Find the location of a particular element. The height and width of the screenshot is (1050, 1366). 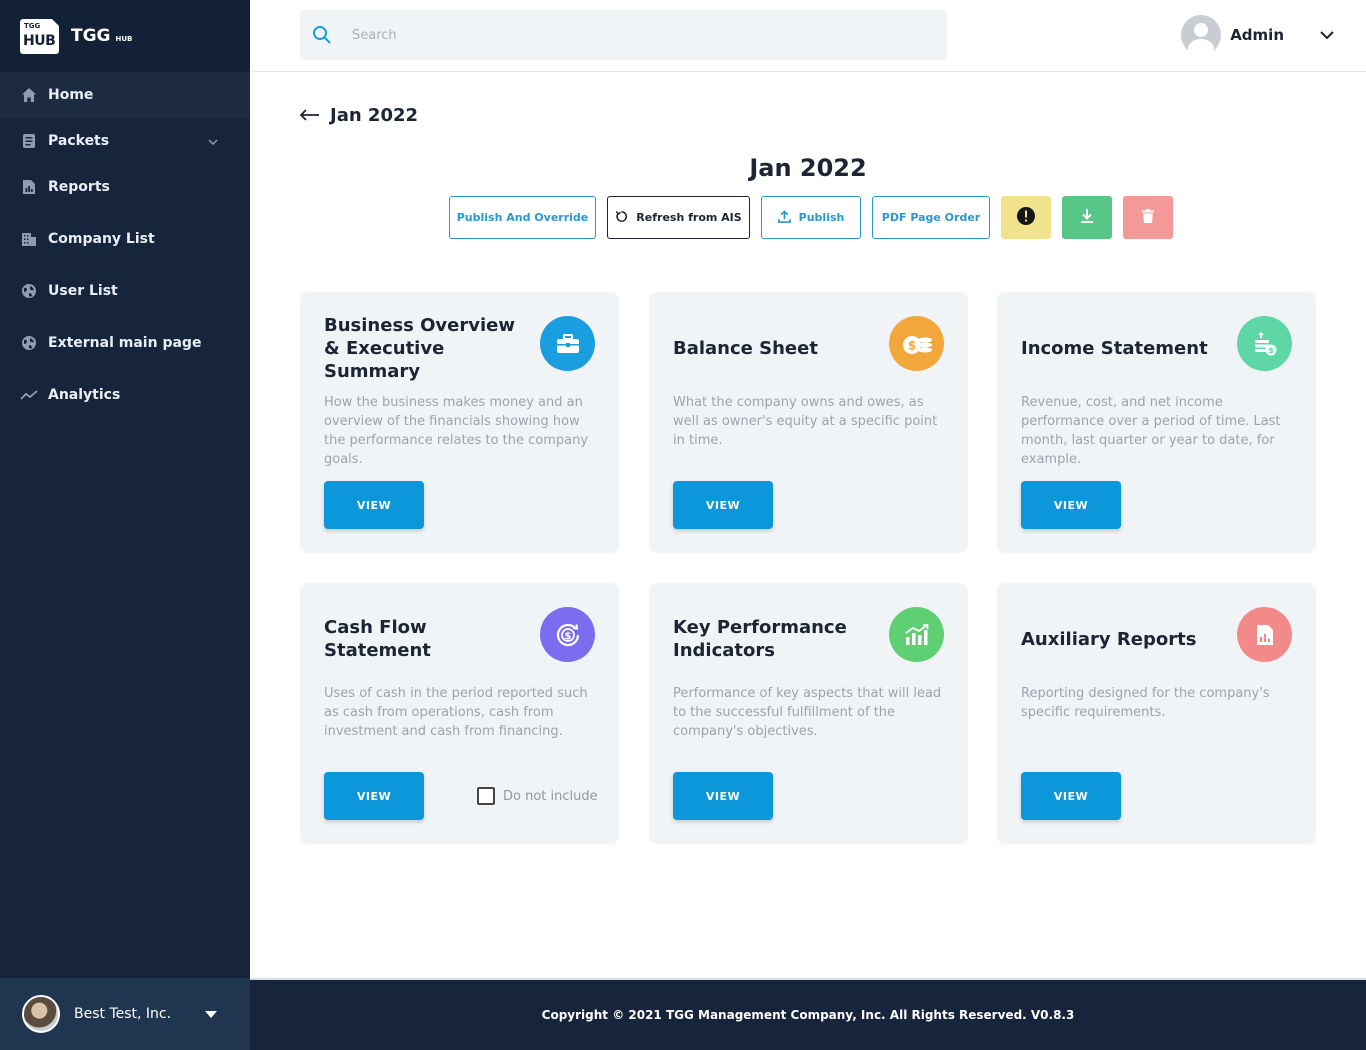

download-icon is located at coordinates (1087, 217).